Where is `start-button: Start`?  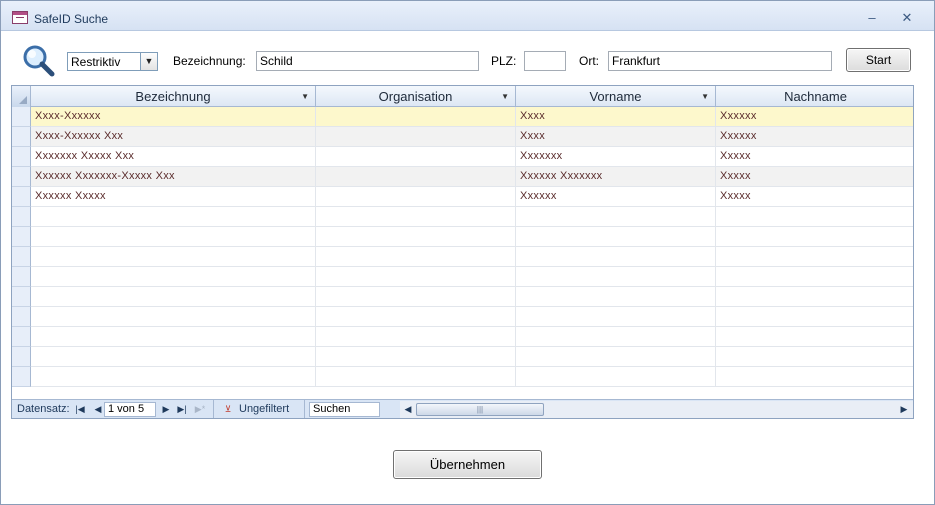
start-button: Start is located at coordinates (878, 60).